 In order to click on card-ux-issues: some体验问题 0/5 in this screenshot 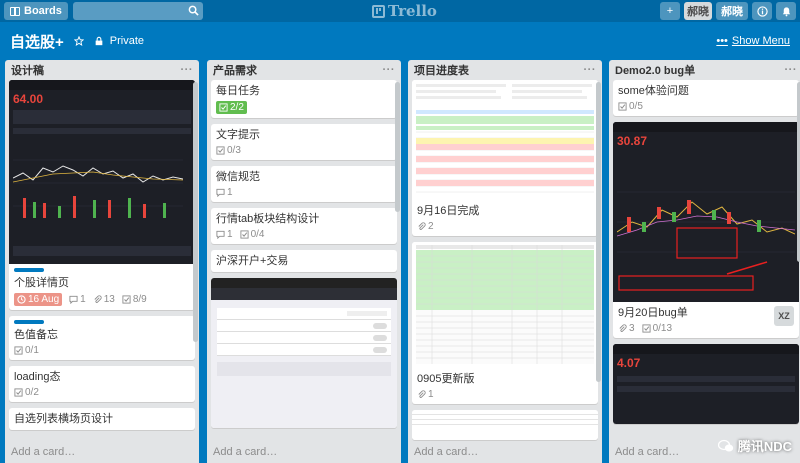, I will do `click(706, 98)`.